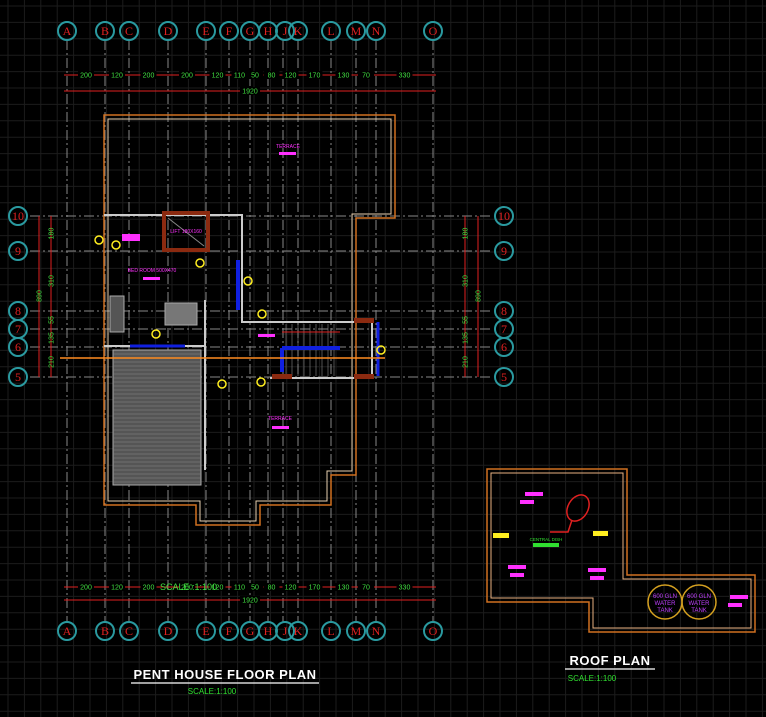  I want to click on lift-label: LIFT 180X160, so click(186, 232).